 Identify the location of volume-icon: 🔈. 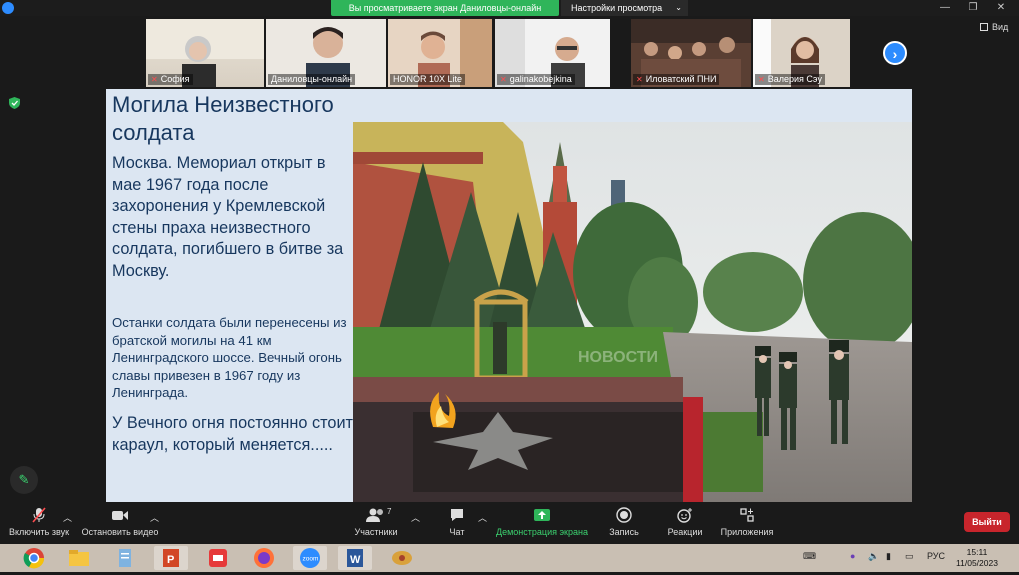
(873, 556).